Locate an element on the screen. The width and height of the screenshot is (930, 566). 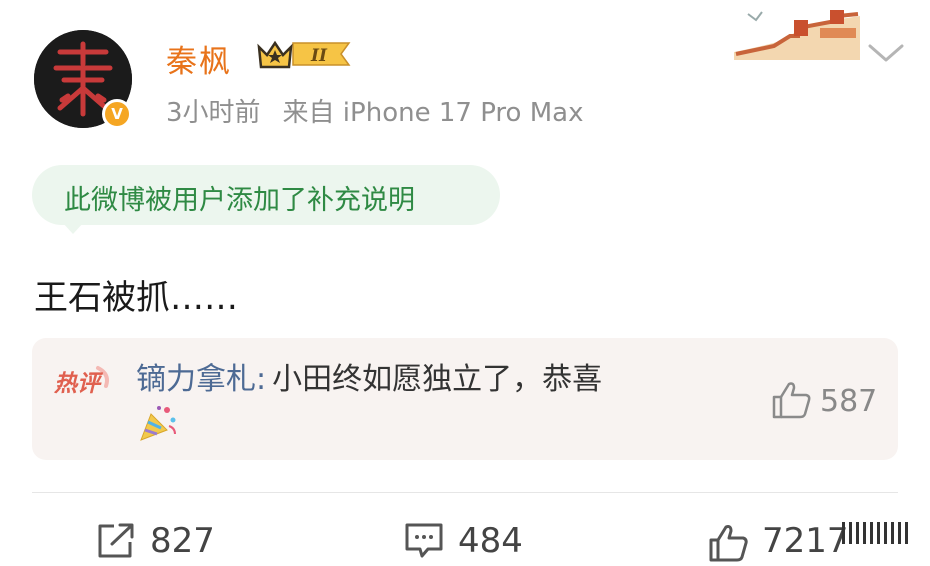
hot-comment-content: 镝力拿札: 小田终如愿独立了，恭喜 is located at coordinates (446, 380).